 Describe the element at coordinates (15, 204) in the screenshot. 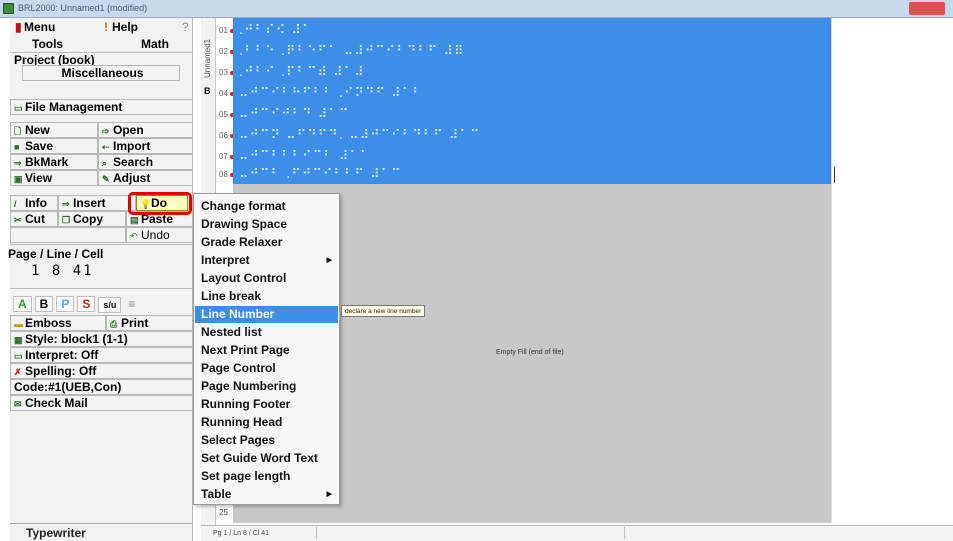

I see `info-icon: /` at that location.